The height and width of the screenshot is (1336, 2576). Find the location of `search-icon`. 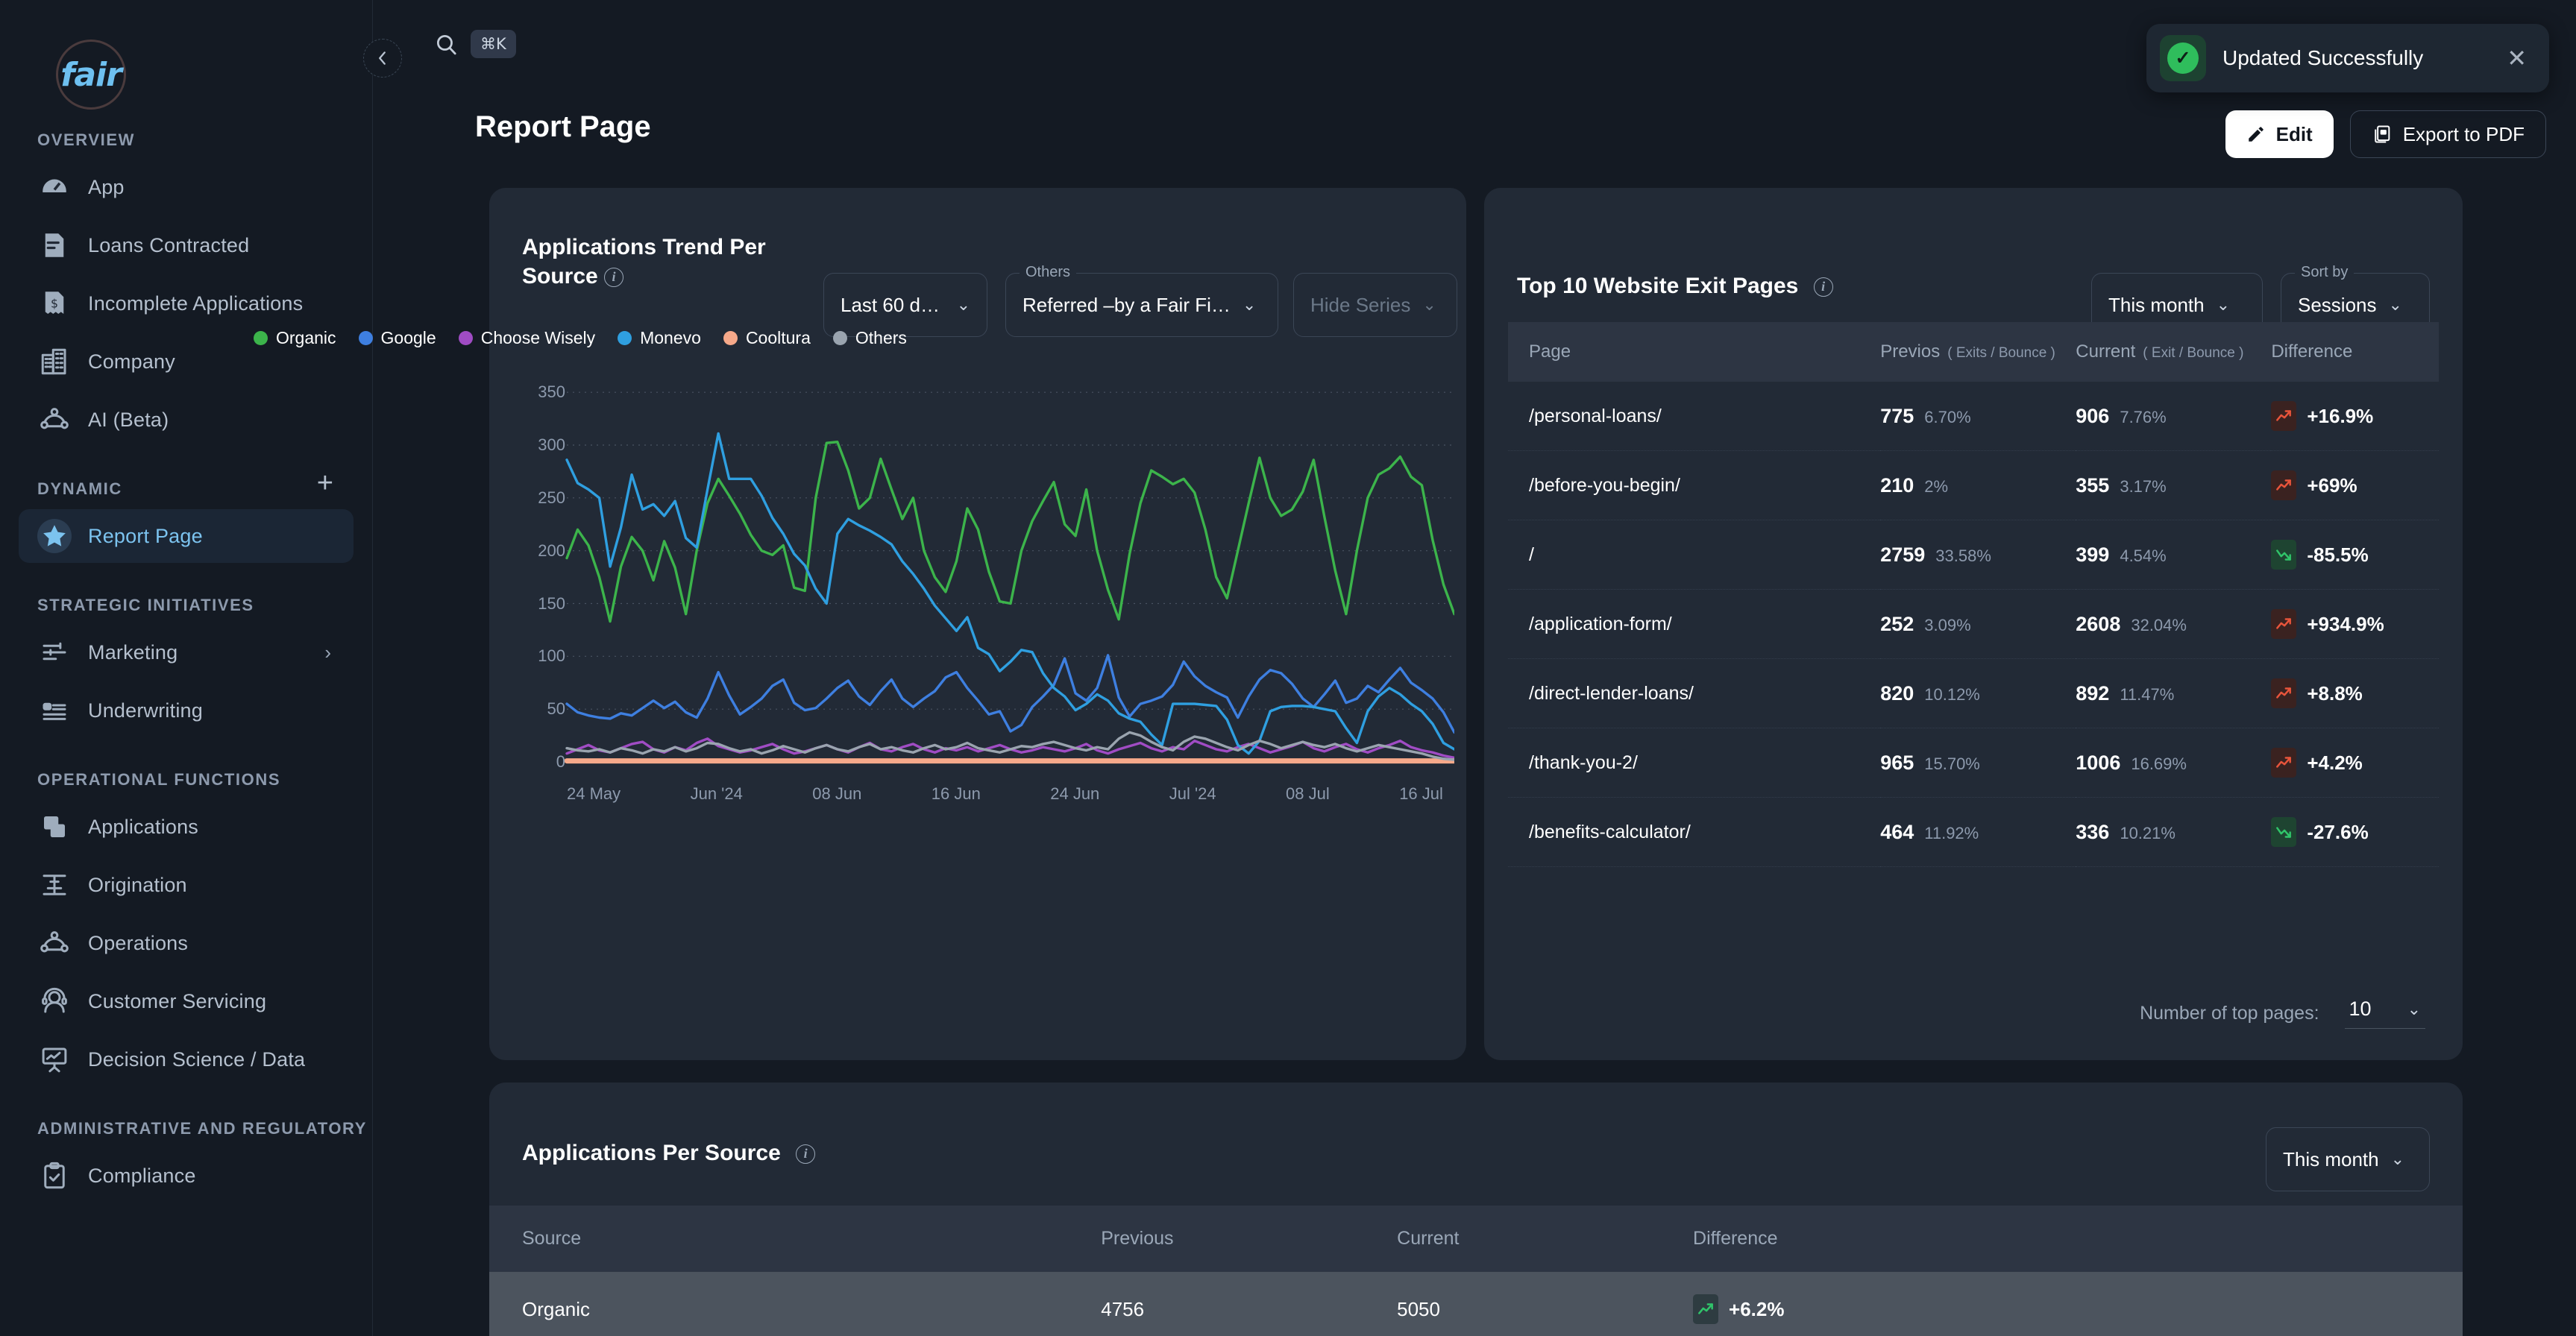

search-icon is located at coordinates (447, 44).